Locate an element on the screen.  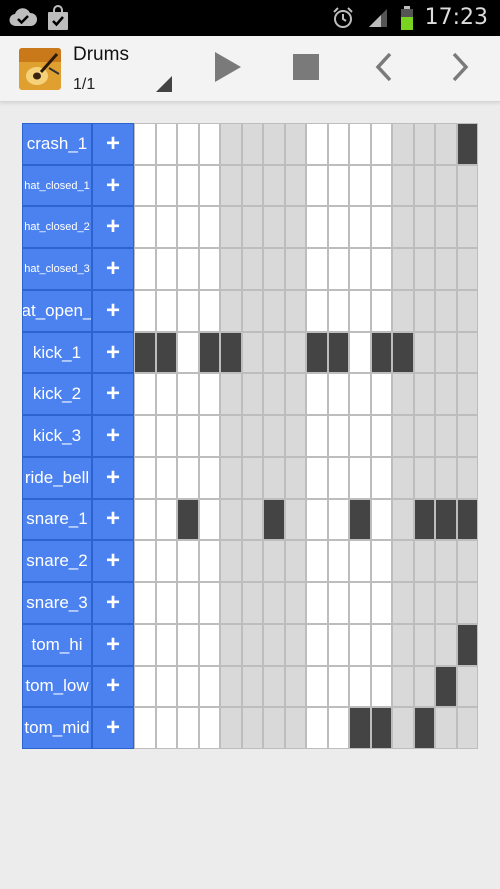
next-pattern-button is located at coordinates (460, 69).